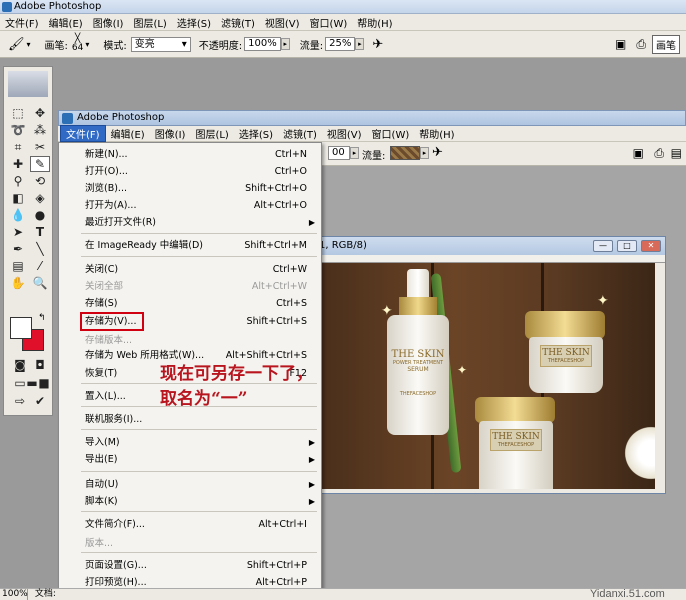  Describe the element at coordinates (18, 232) in the screenshot. I see `path-selection-tool-icon: ➤` at that location.